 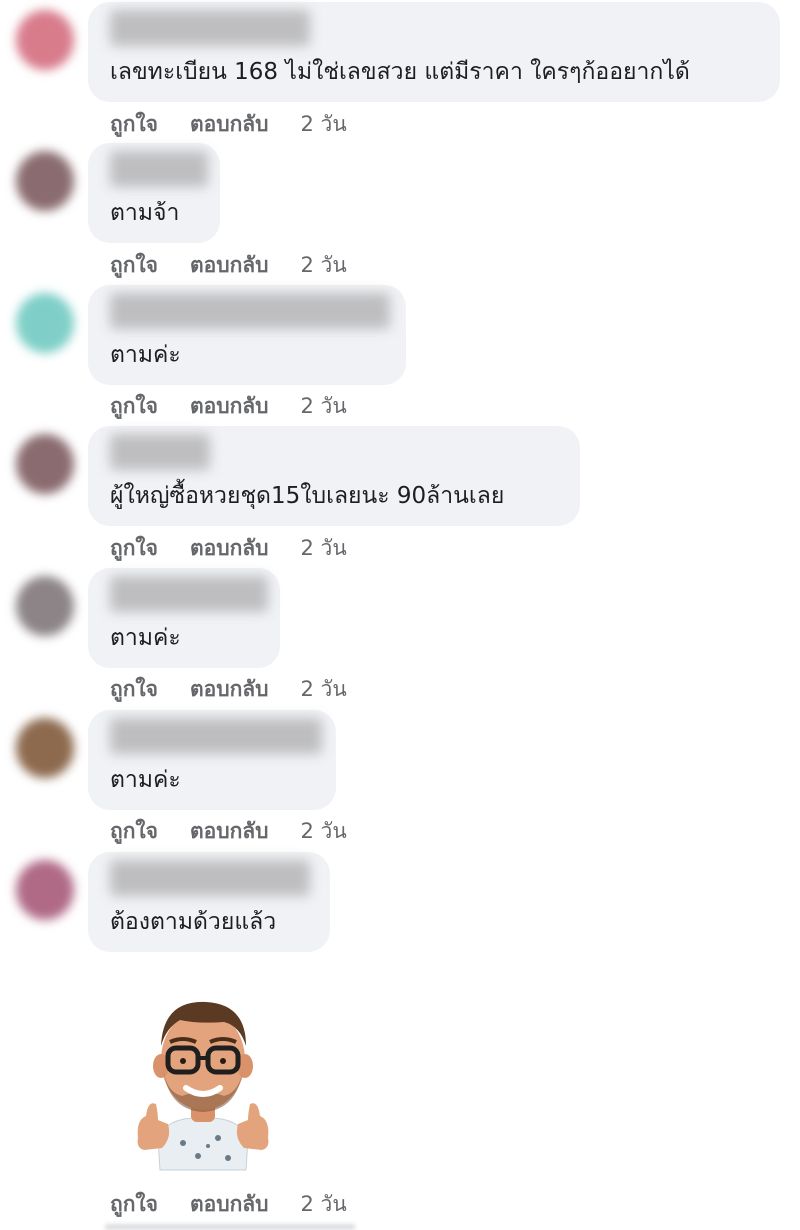 I want to click on comment-bubble: ผู้ใหญ่ซื้อหวยชุด15ใบเลยนะ 90ล้านเลย, so click(x=334, y=476).